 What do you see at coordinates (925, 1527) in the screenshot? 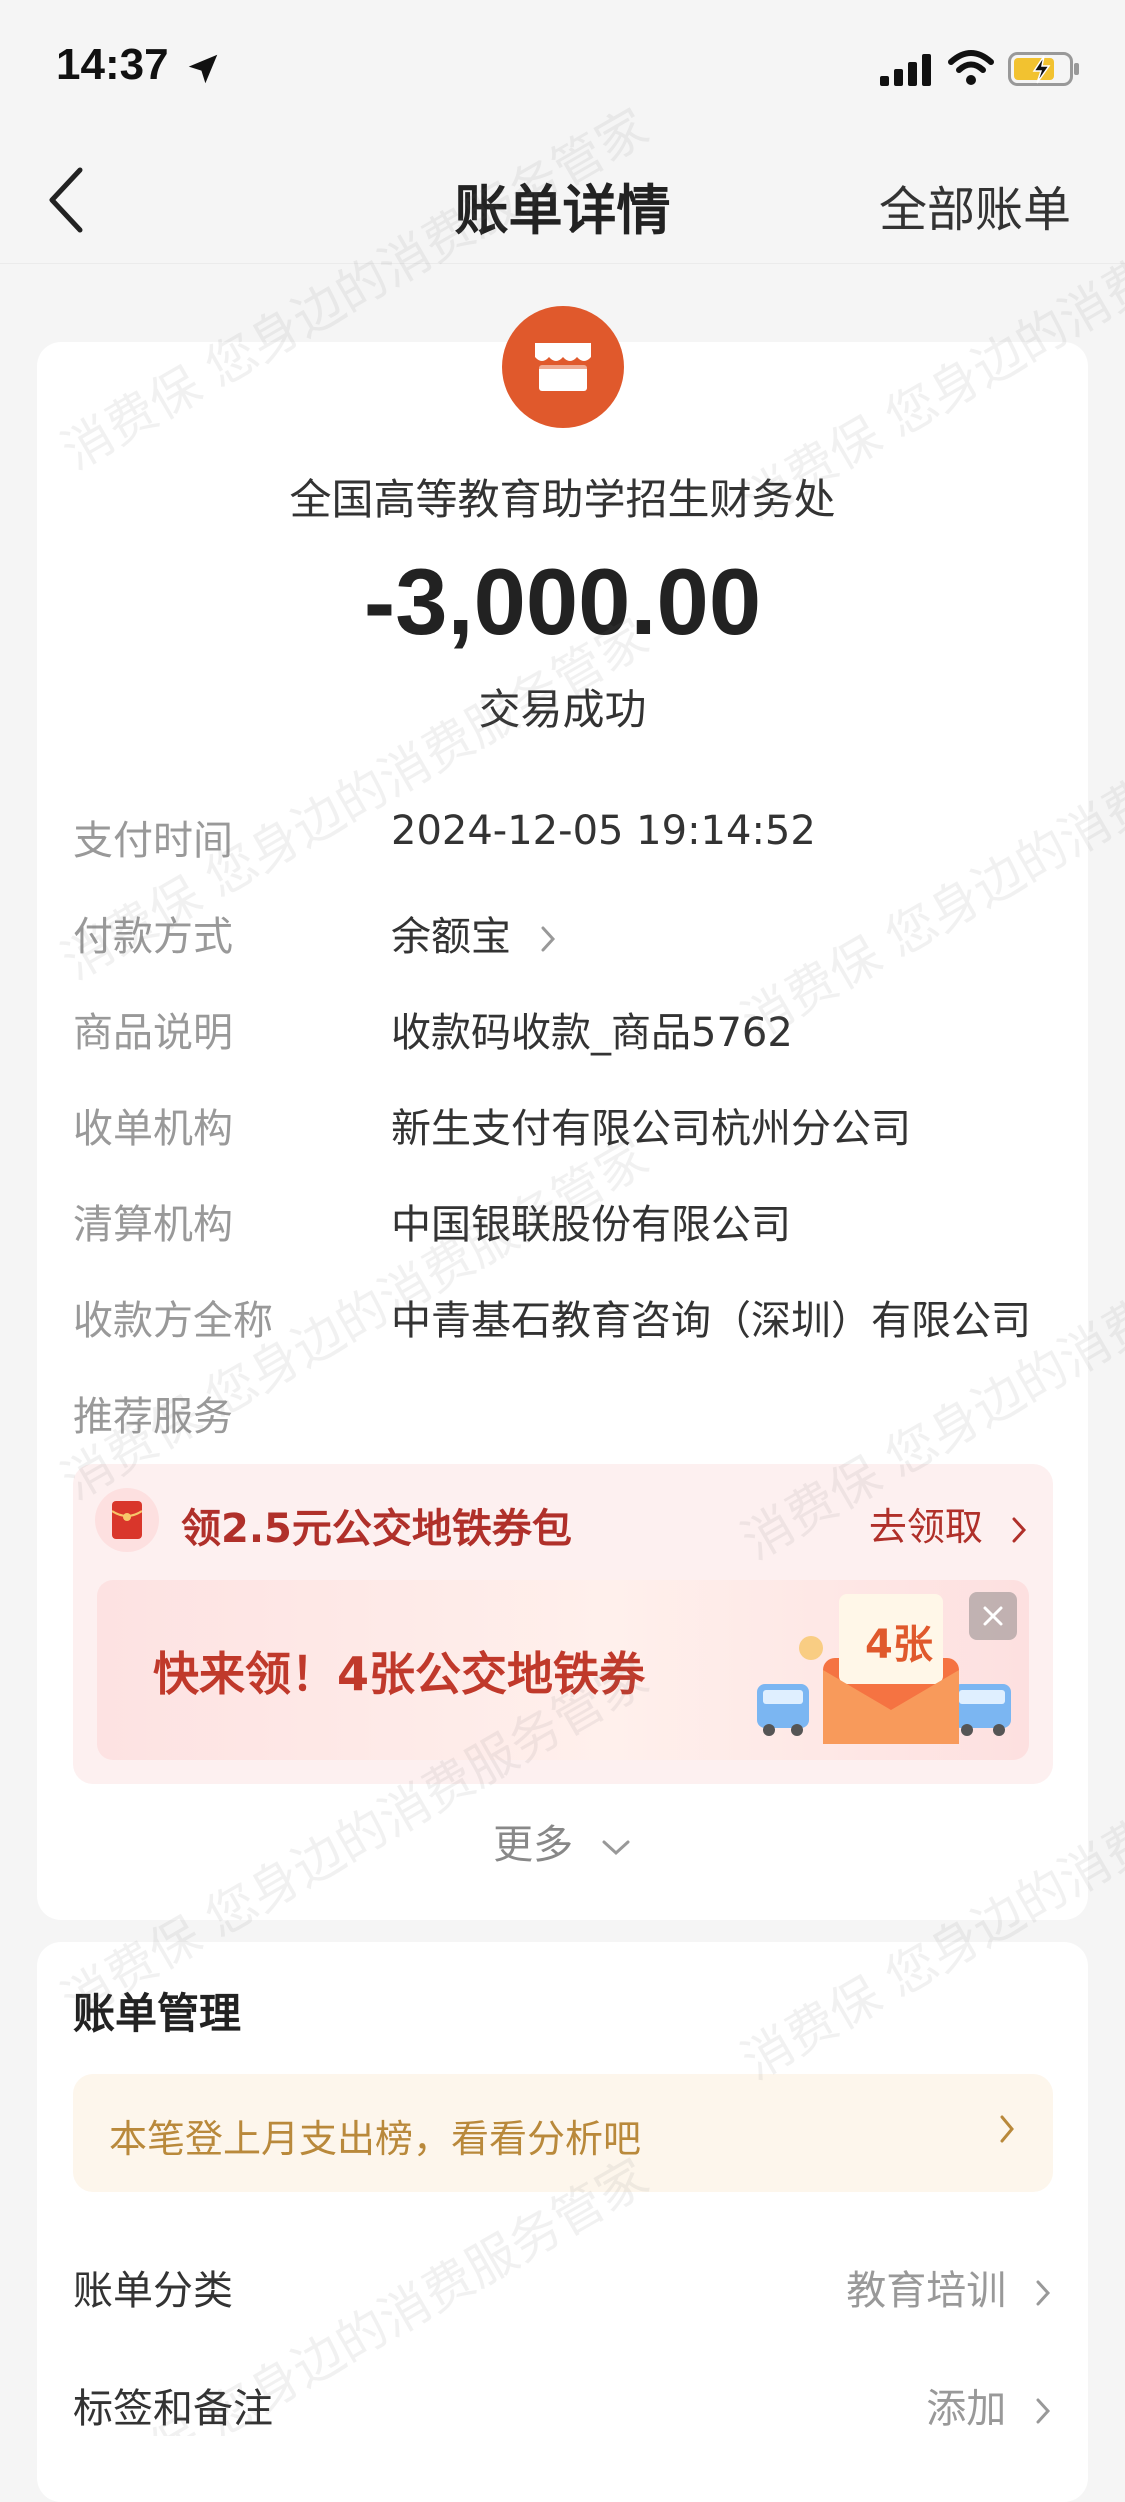
I see `claim-label: 去领取` at bounding box center [925, 1527].